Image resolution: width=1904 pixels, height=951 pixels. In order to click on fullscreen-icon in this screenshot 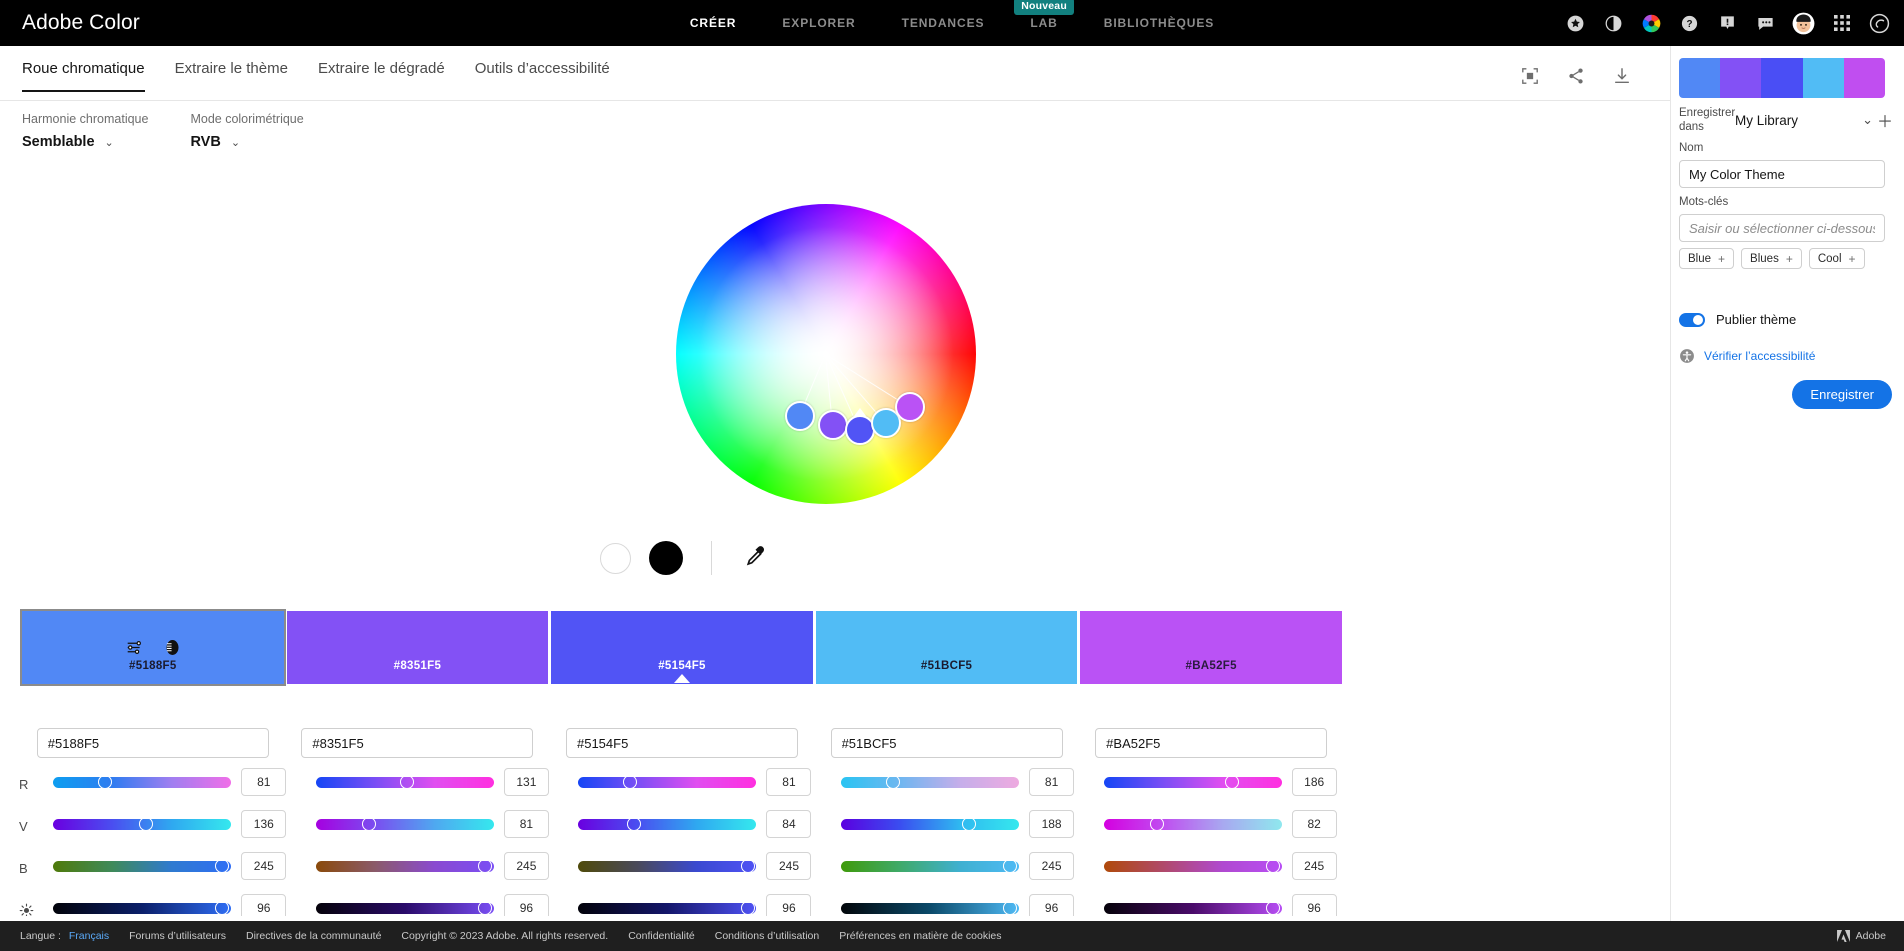, I will do `click(1530, 76)`.